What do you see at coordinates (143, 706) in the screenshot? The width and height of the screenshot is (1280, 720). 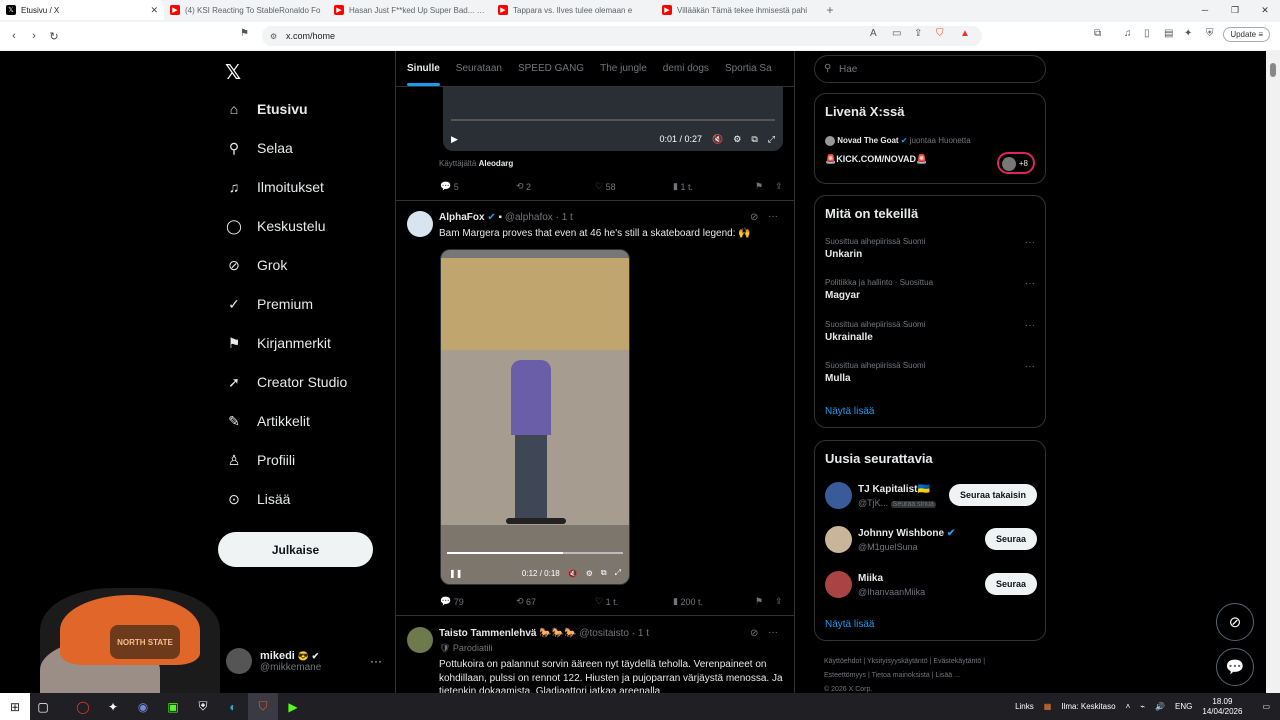 I see `discord-icon: ◉` at bounding box center [143, 706].